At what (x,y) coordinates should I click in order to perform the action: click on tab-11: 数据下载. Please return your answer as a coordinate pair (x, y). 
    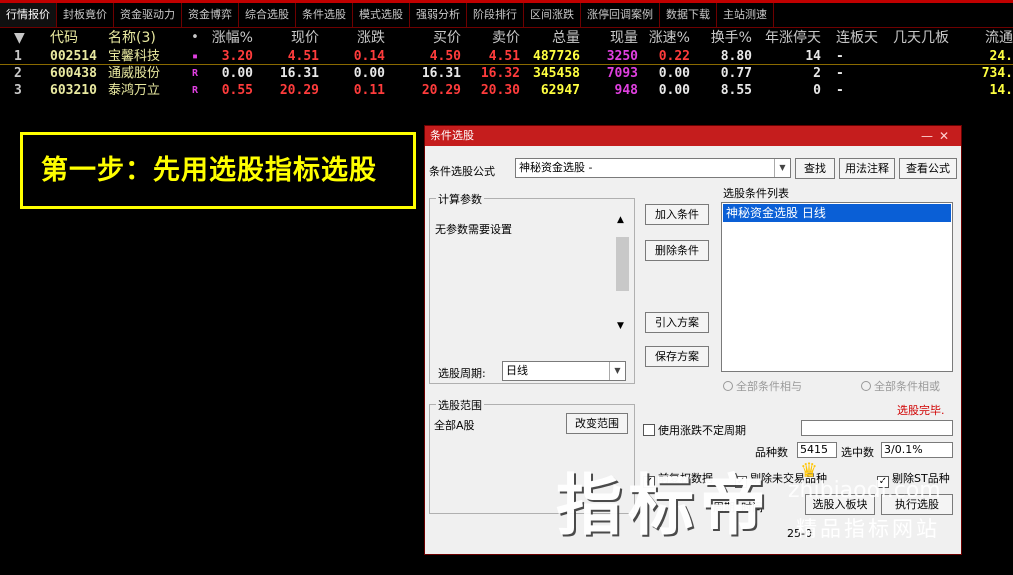
    Looking at the image, I should click on (688, 15).